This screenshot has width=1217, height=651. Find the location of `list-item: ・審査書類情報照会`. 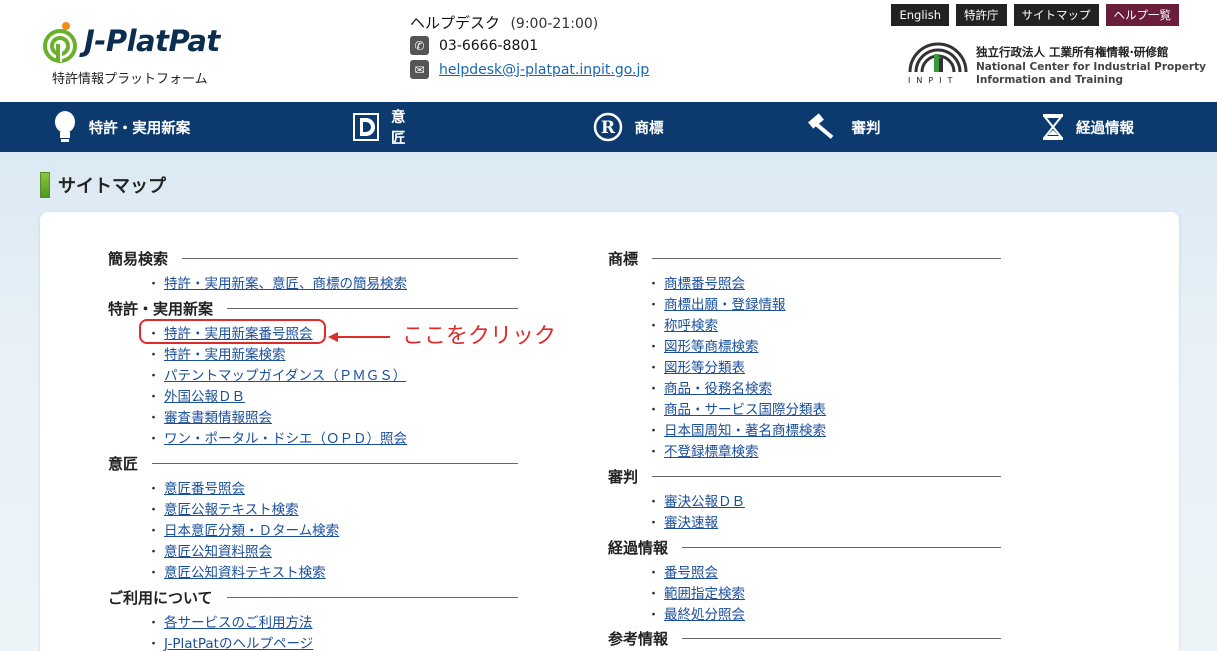

list-item: ・審査書類情報照会 is located at coordinates (209, 416).